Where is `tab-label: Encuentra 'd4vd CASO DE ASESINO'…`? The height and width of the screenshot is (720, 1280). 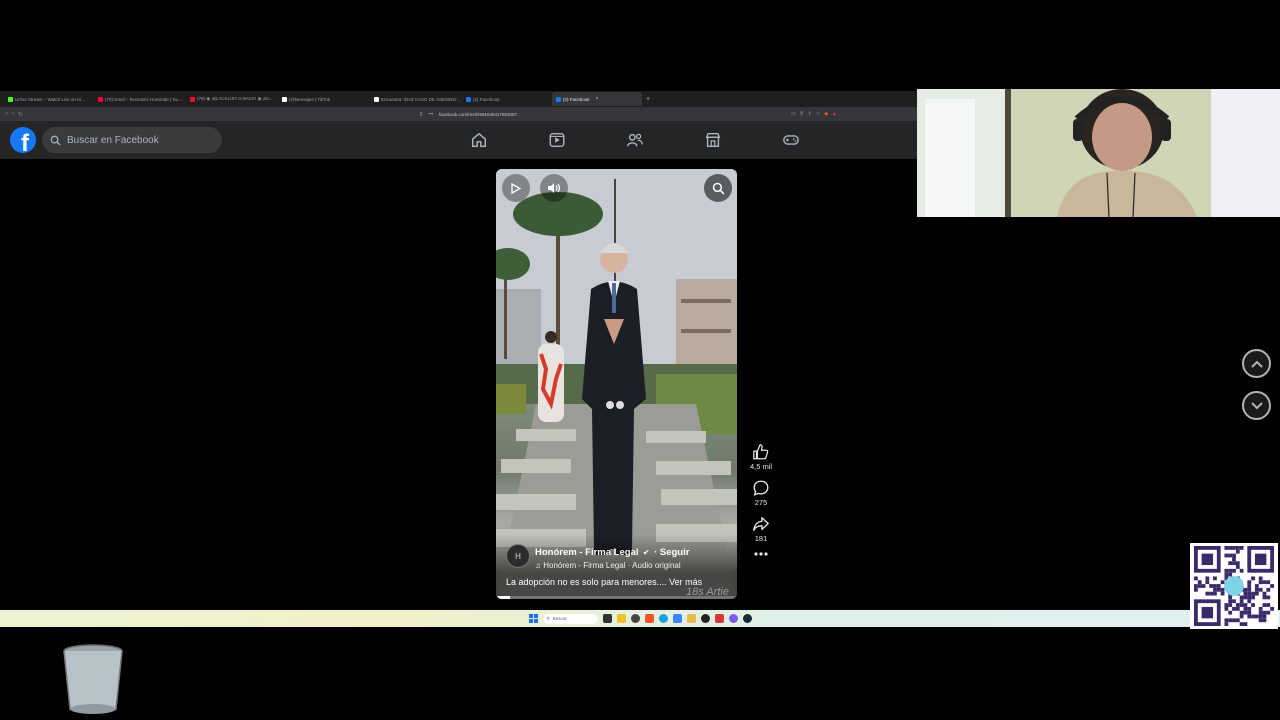
tab-label: Encuentra 'd4vd CASO DE ASESINO'… is located at coordinates (421, 99).